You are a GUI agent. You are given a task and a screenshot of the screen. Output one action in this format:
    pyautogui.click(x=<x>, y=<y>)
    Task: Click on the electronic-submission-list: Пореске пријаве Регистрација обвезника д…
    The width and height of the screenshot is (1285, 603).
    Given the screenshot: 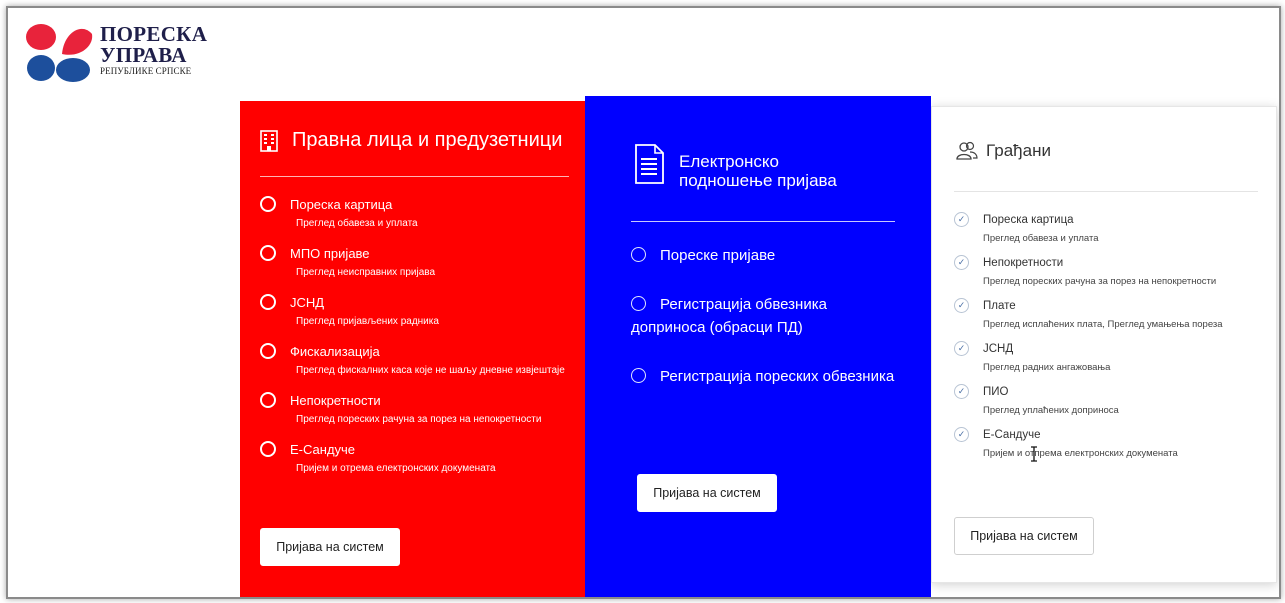 What is the action you would take?
    pyautogui.click(x=766, y=329)
    